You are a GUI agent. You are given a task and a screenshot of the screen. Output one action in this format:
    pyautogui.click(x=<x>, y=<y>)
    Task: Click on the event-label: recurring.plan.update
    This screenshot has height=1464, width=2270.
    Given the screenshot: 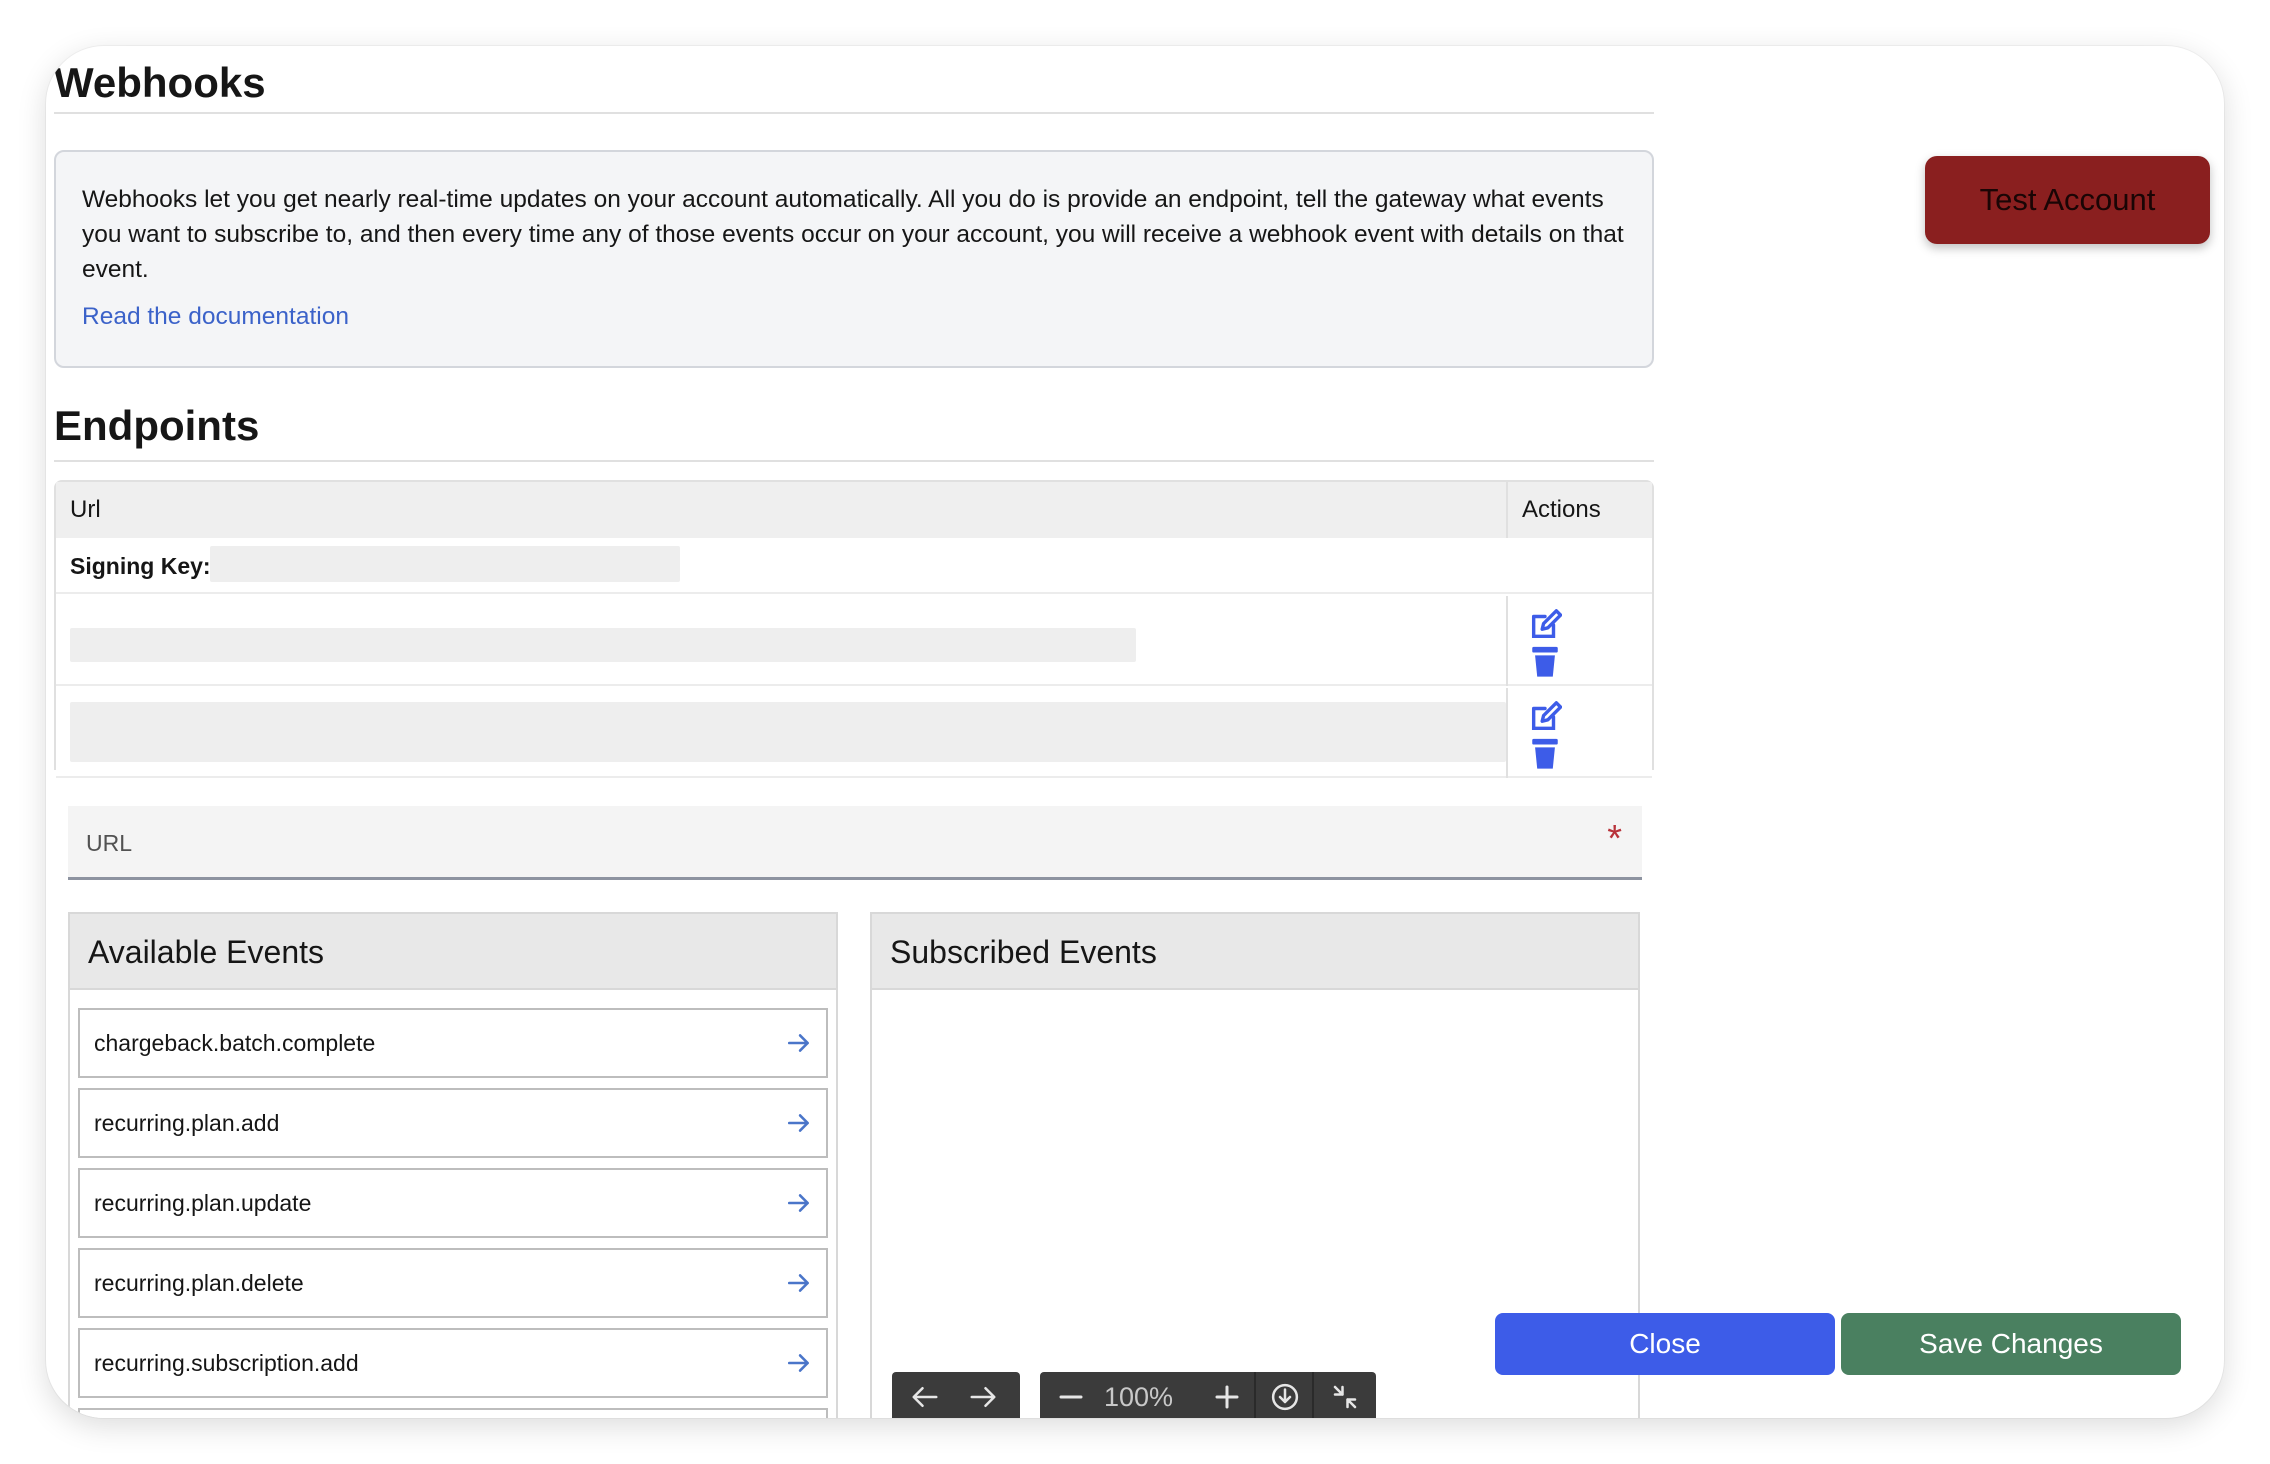 What is the action you would take?
    pyautogui.click(x=203, y=1203)
    